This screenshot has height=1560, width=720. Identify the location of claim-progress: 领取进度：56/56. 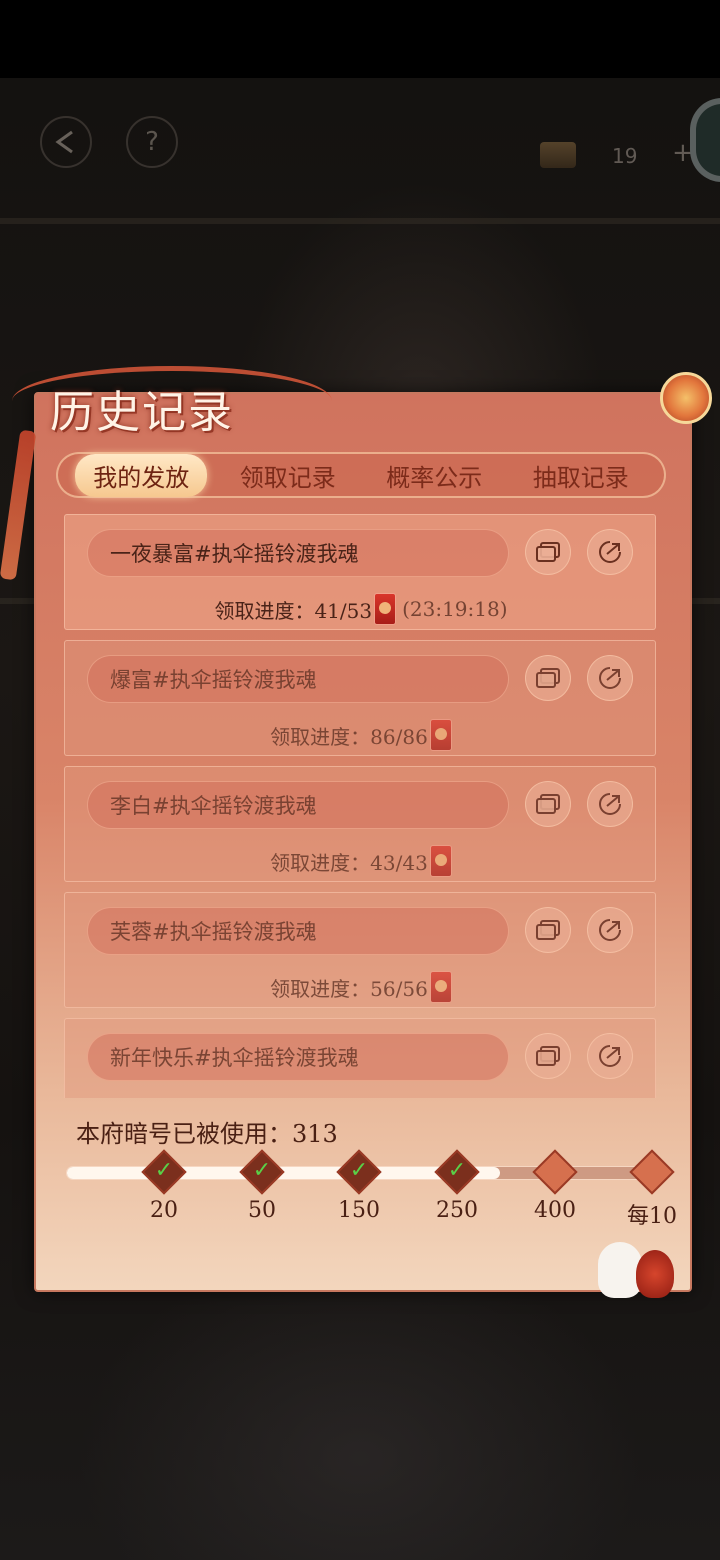
(360, 987).